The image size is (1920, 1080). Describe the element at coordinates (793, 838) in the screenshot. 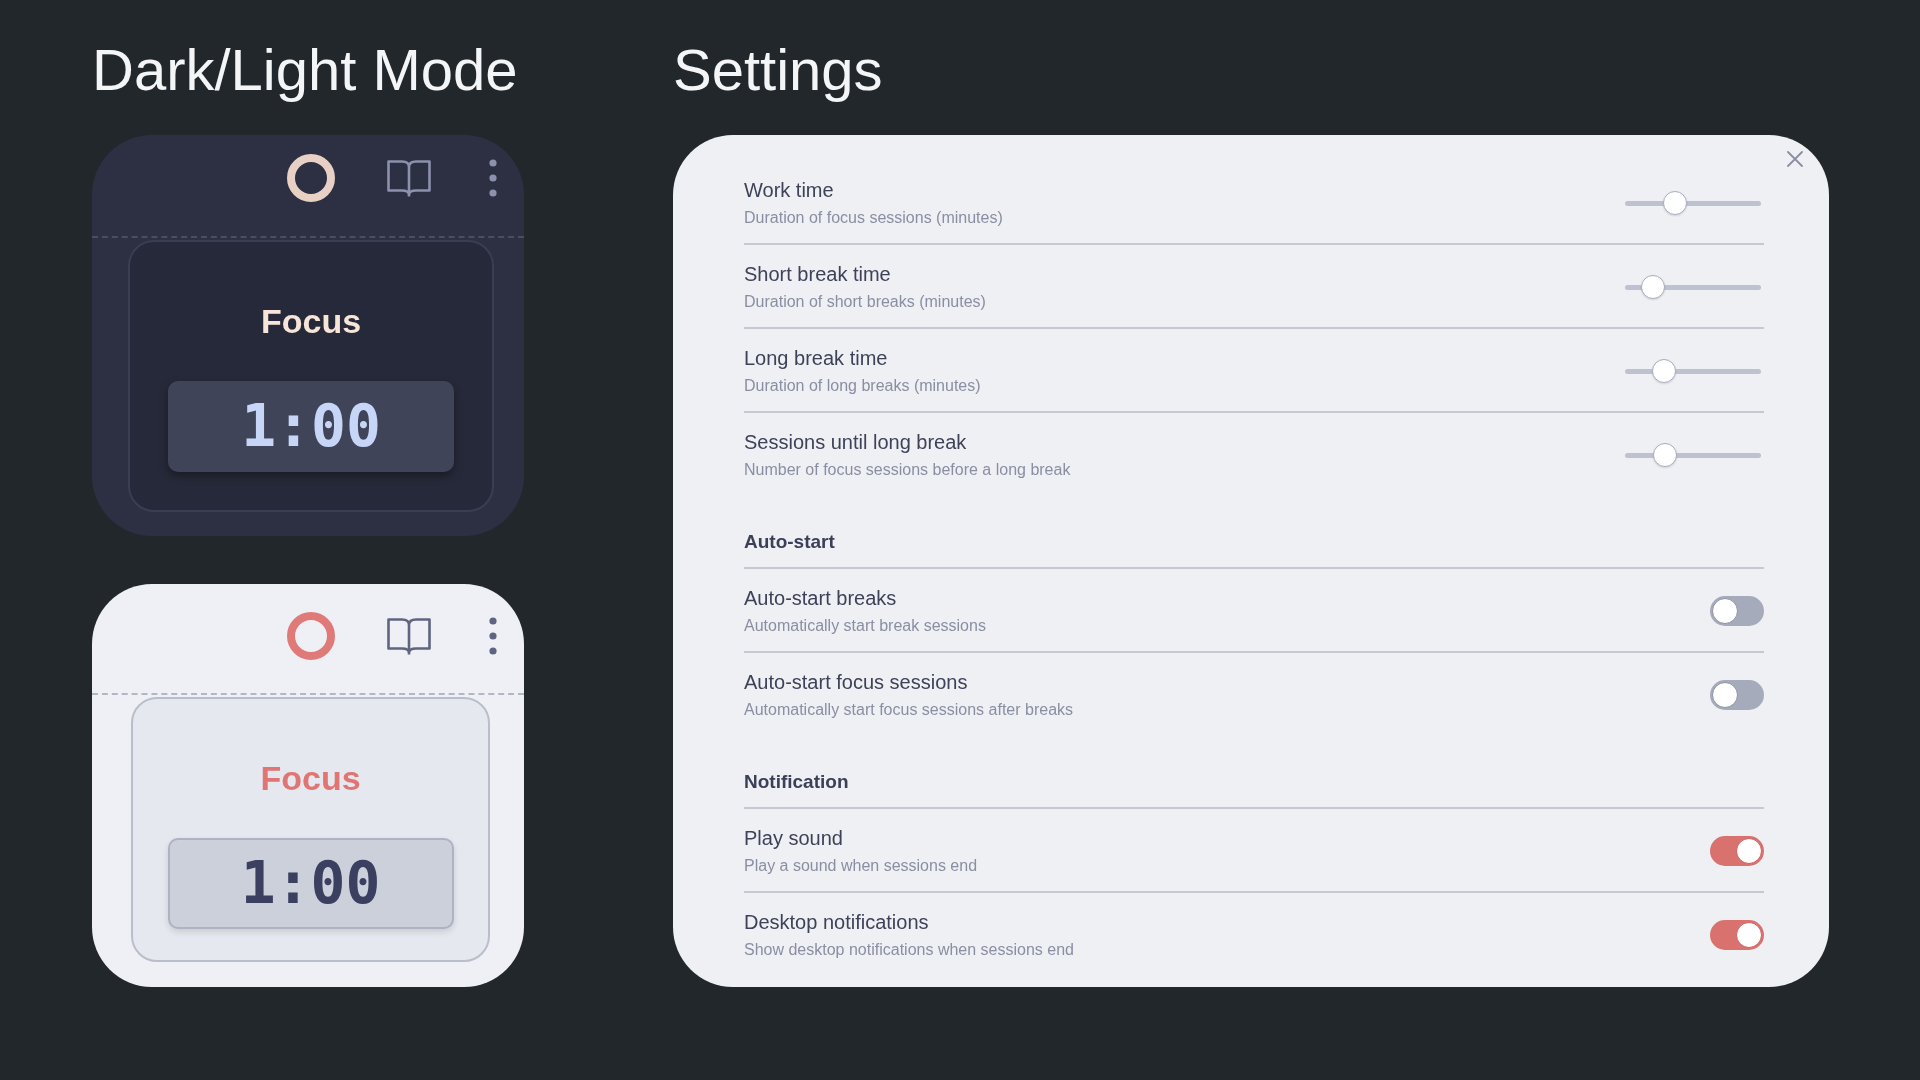

I see `setting-title: Play sound` at that location.